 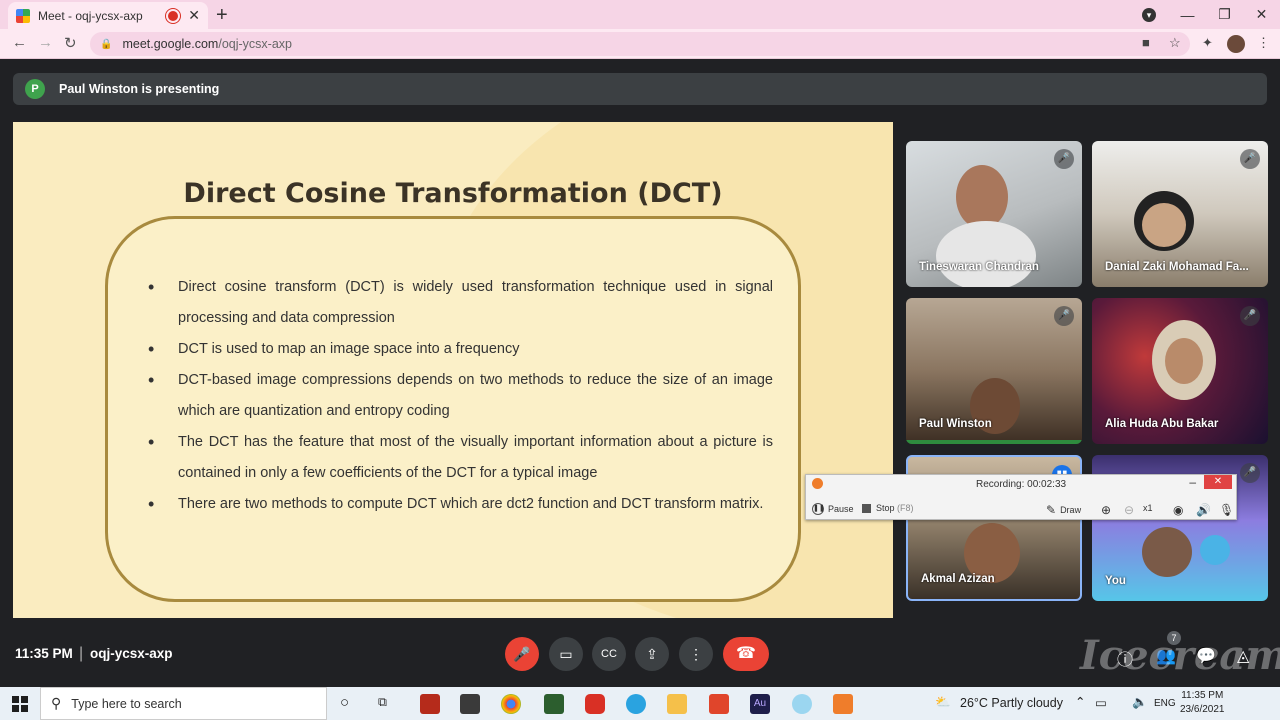 I want to click on recorder-logo-icon, so click(x=817, y=483).